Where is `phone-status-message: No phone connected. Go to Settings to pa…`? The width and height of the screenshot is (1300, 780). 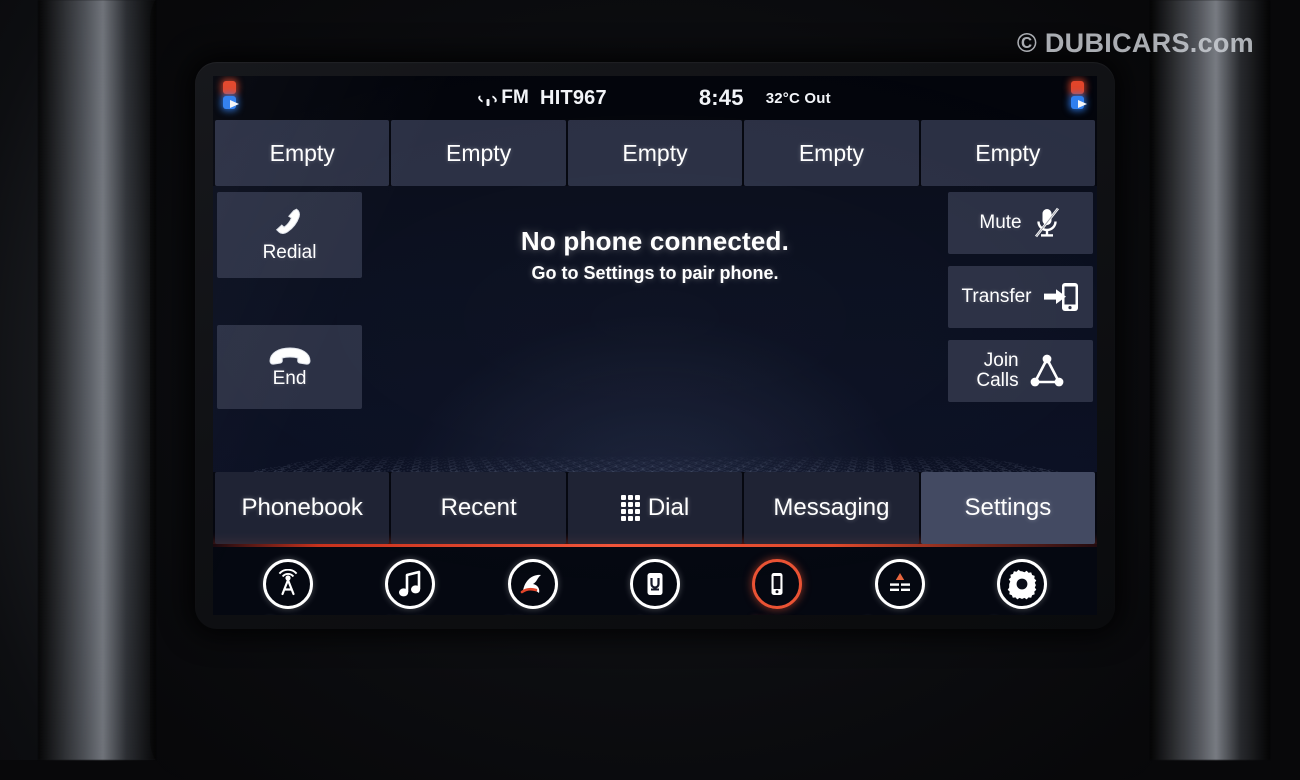 phone-status-message: No phone connected. Go to Settings to pa… is located at coordinates (655, 255).